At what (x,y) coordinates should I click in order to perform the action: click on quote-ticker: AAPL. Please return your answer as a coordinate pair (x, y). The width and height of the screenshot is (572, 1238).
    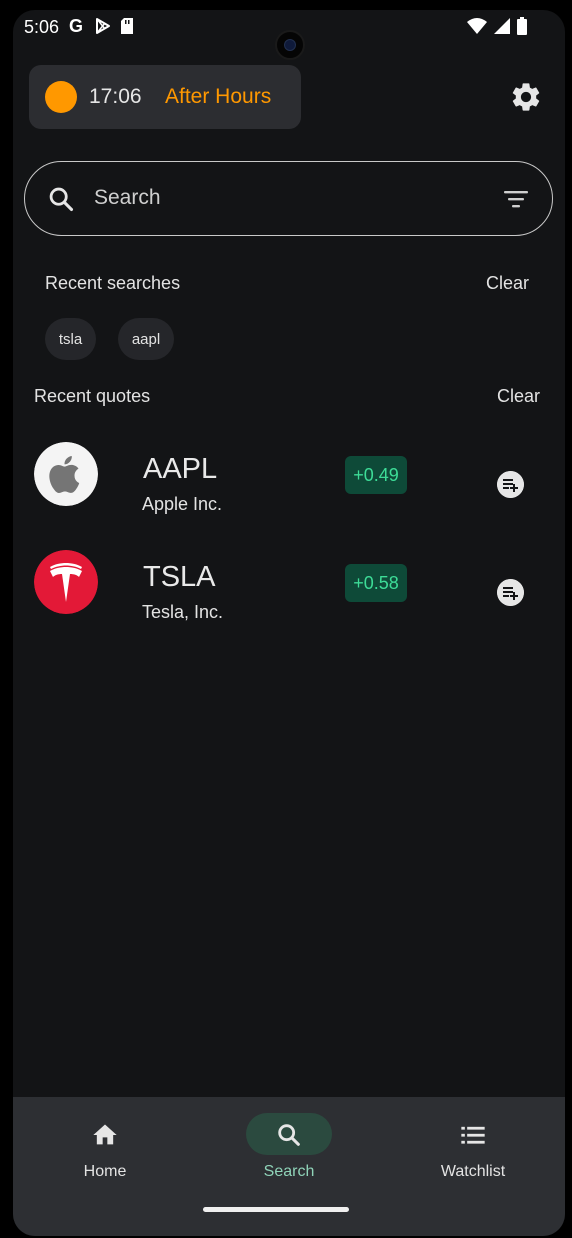
    Looking at the image, I should click on (180, 469).